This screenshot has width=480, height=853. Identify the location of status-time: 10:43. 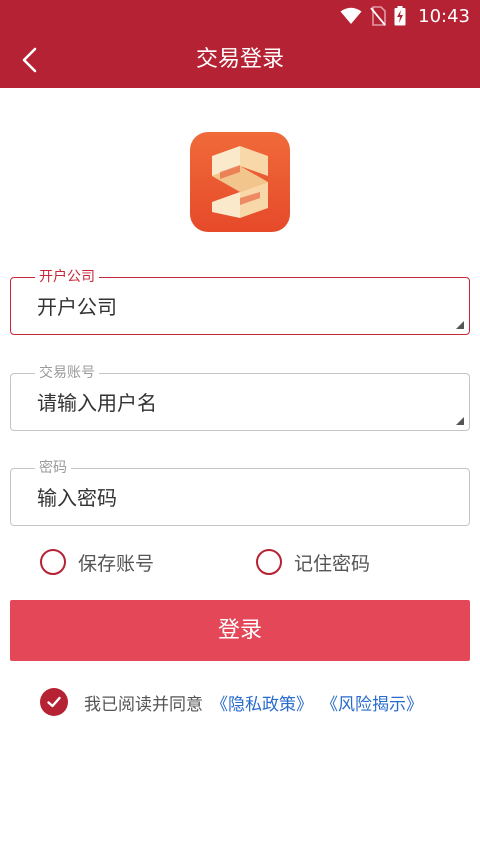
(444, 16).